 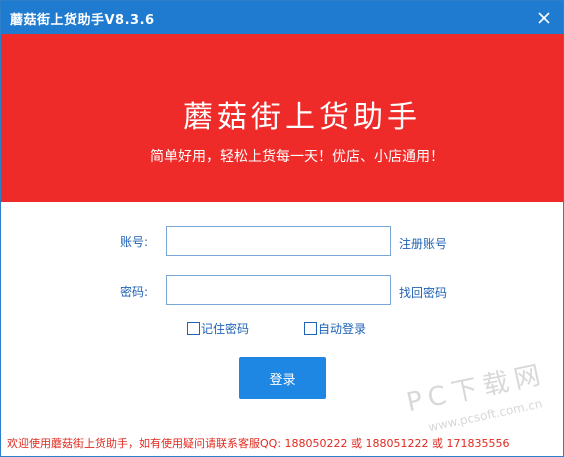 I want to click on banner-subtitle: 简单好用，轻松上货每一天！优店、小店通用！, so click(x=297, y=157).